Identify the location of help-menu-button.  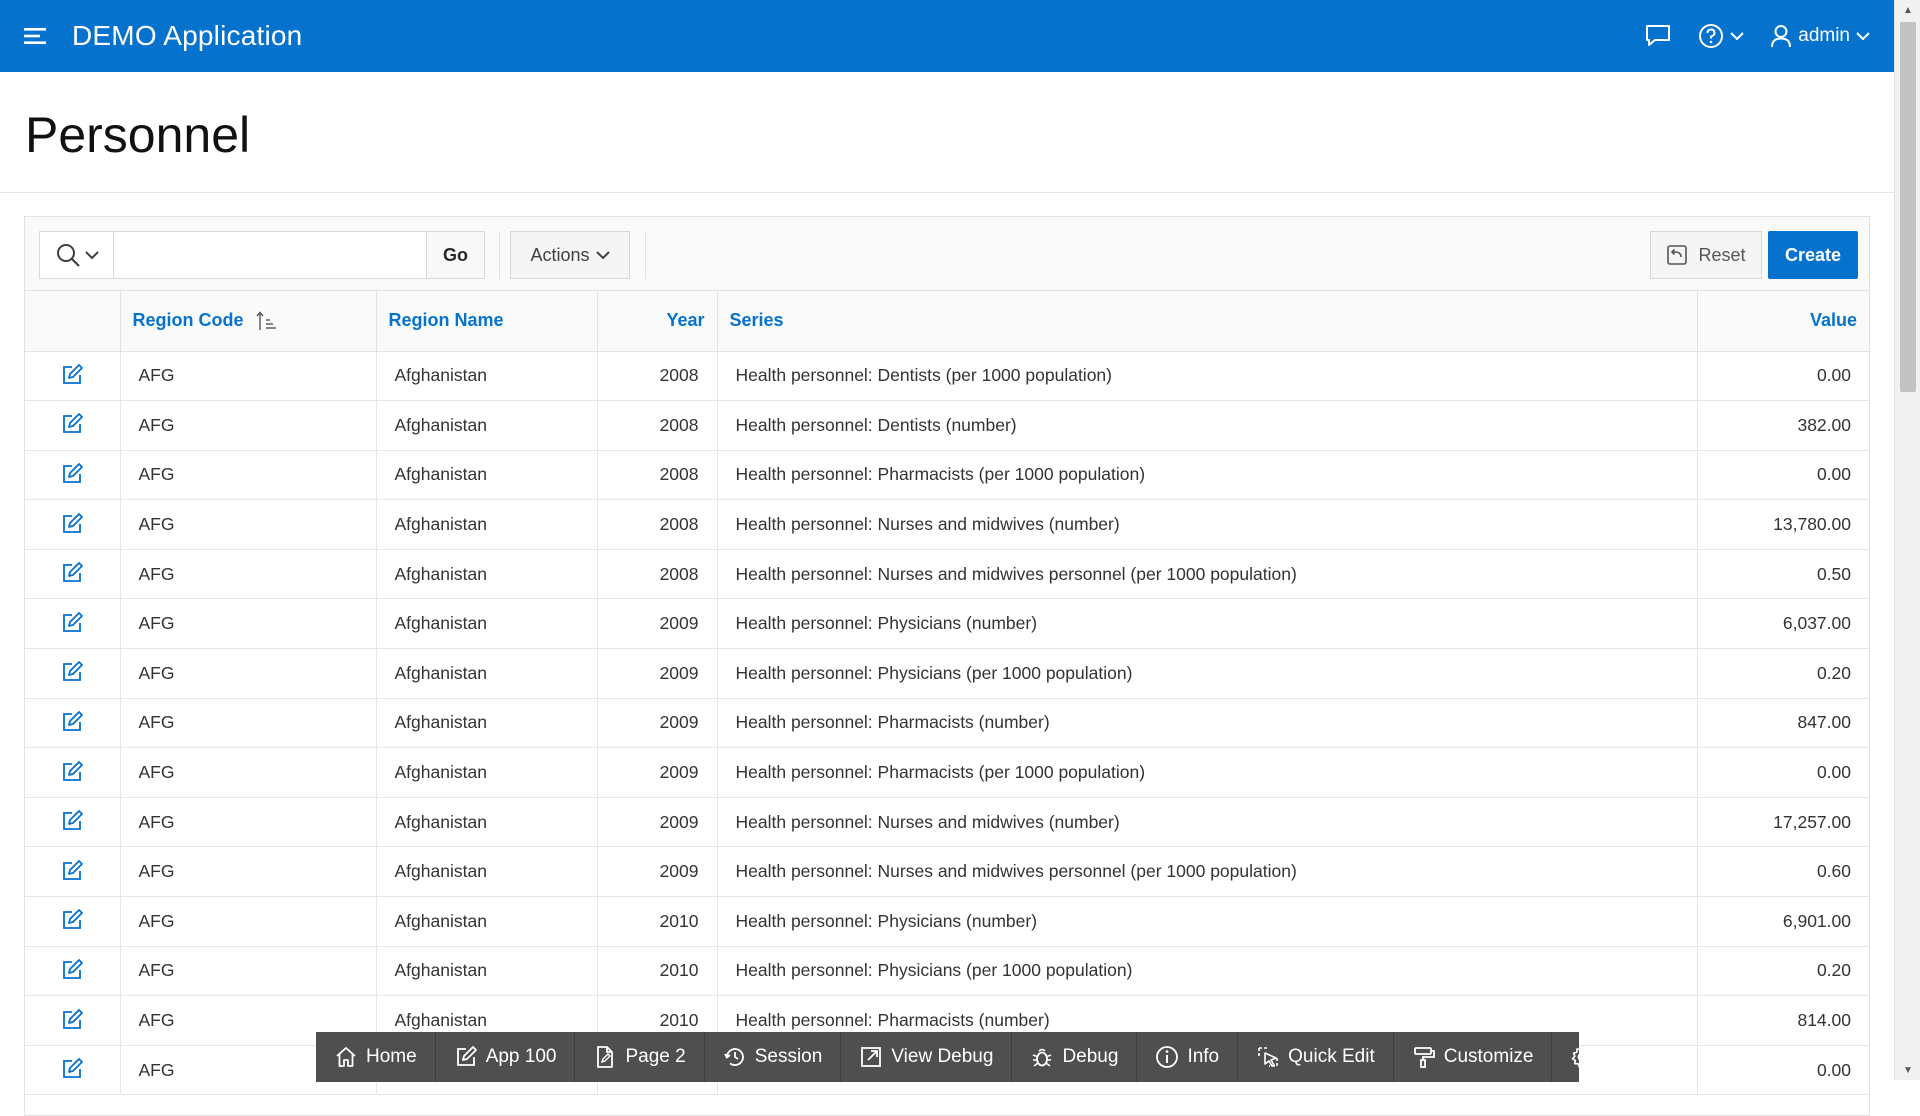
(1721, 36).